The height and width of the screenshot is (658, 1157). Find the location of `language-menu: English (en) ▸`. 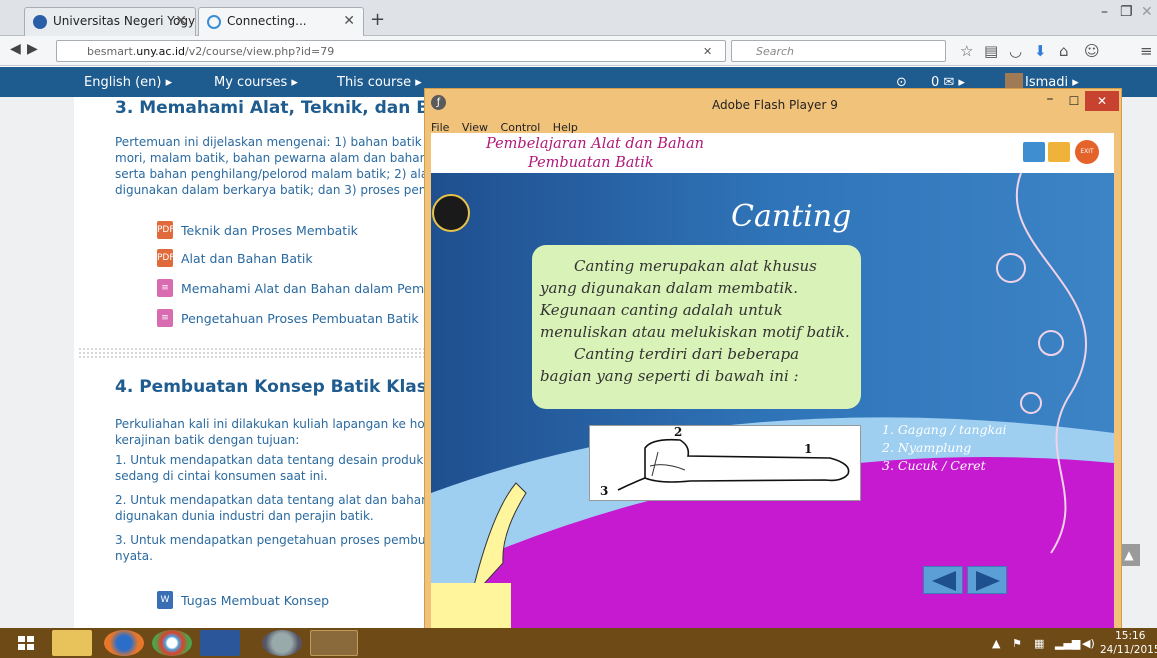

language-menu: English (en) ▸ is located at coordinates (128, 82).